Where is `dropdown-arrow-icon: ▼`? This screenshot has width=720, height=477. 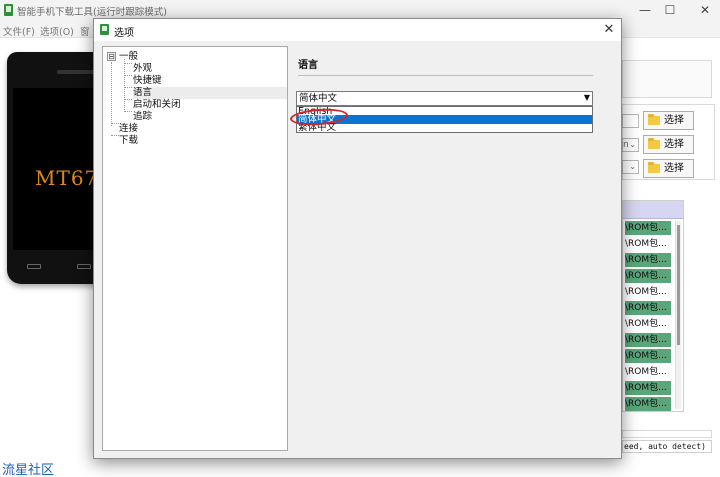 dropdown-arrow-icon: ▼ is located at coordinates (587, 97).